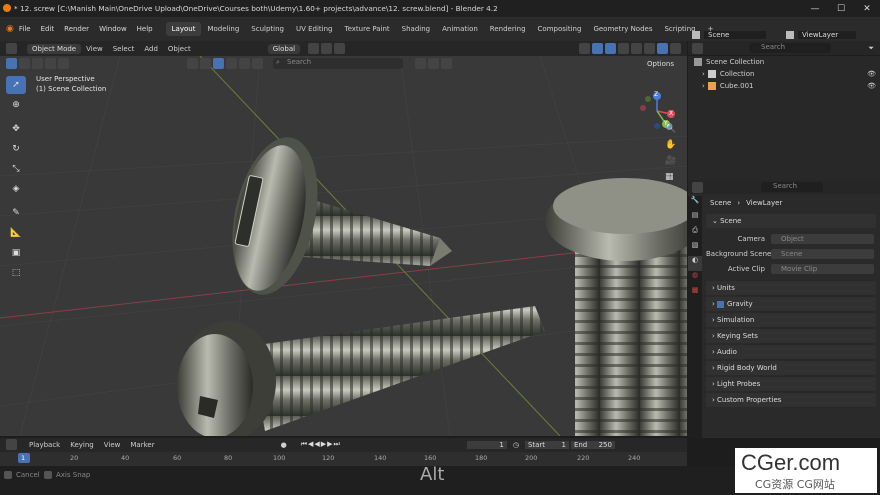 This screenshot has height=495, width=880. I want to click on menu-file: File, so click(25, 29).